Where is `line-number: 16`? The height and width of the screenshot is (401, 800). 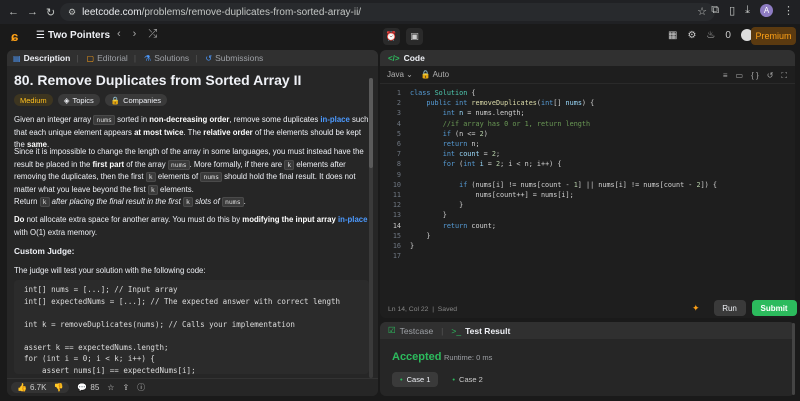
line-number: 16 is located at coordinates (396, 246).